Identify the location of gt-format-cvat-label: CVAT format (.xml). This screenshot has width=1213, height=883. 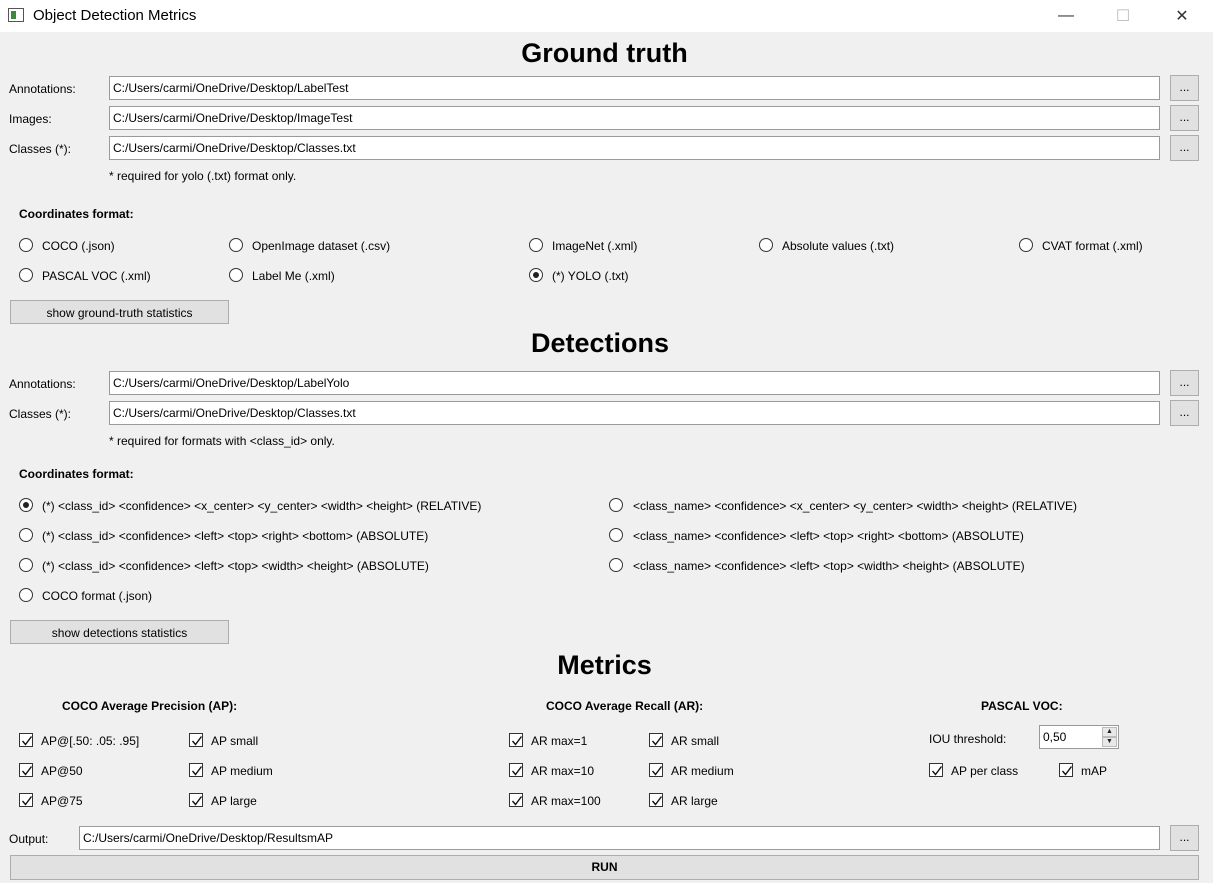
(1092, 246).